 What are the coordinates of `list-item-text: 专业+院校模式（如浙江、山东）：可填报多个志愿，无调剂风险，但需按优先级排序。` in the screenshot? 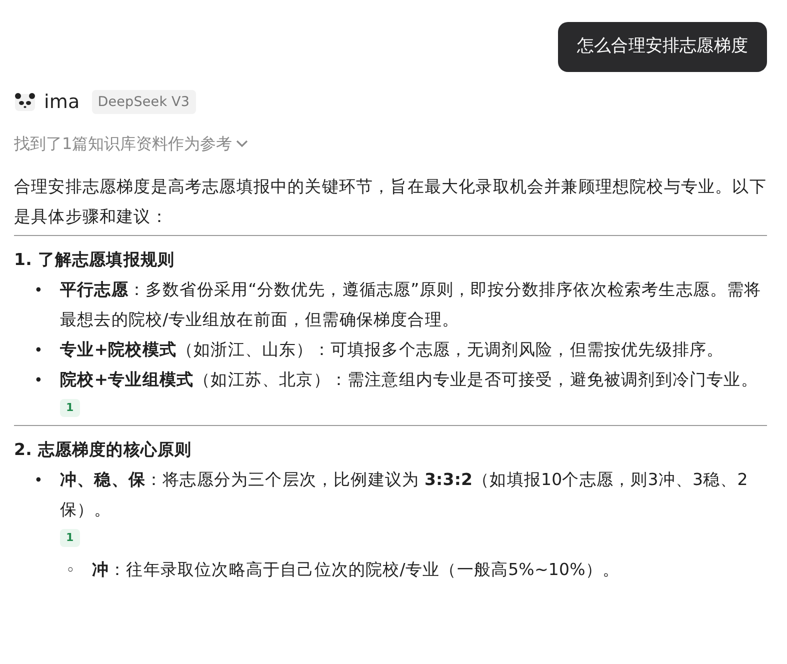 It's located at (392, 349).